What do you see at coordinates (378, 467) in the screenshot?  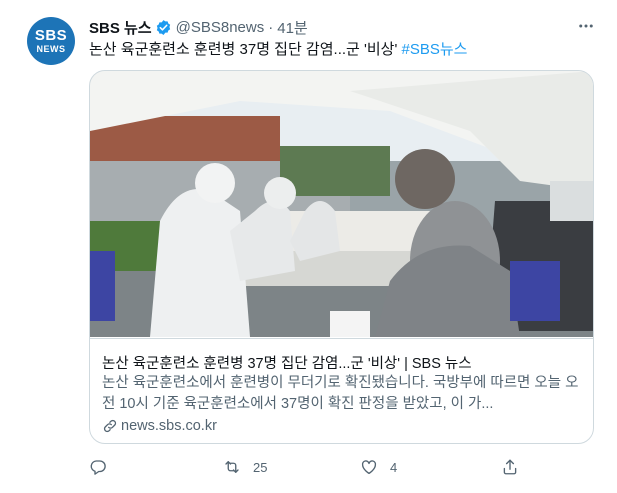 I see `like-button: 4` at bounding box center [378, 467].